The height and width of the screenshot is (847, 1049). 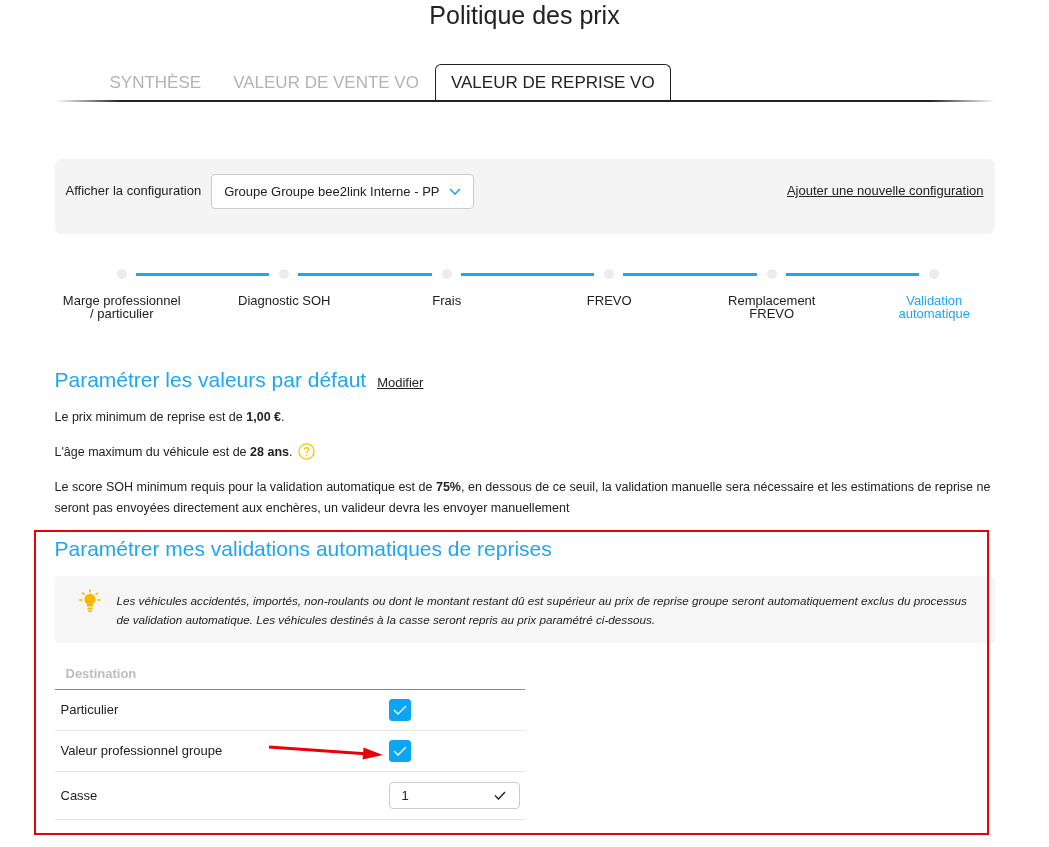 I want to click on body-text: Le prix minimum de reprise est de 1,00 €., so click(x=169, y=417).